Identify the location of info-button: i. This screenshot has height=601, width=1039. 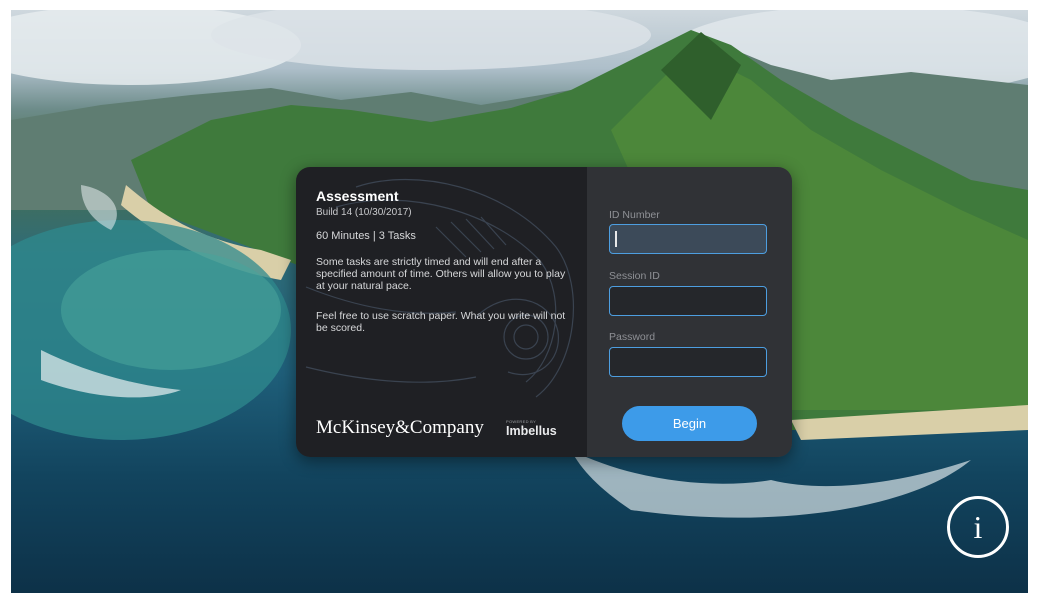
(978, 527).